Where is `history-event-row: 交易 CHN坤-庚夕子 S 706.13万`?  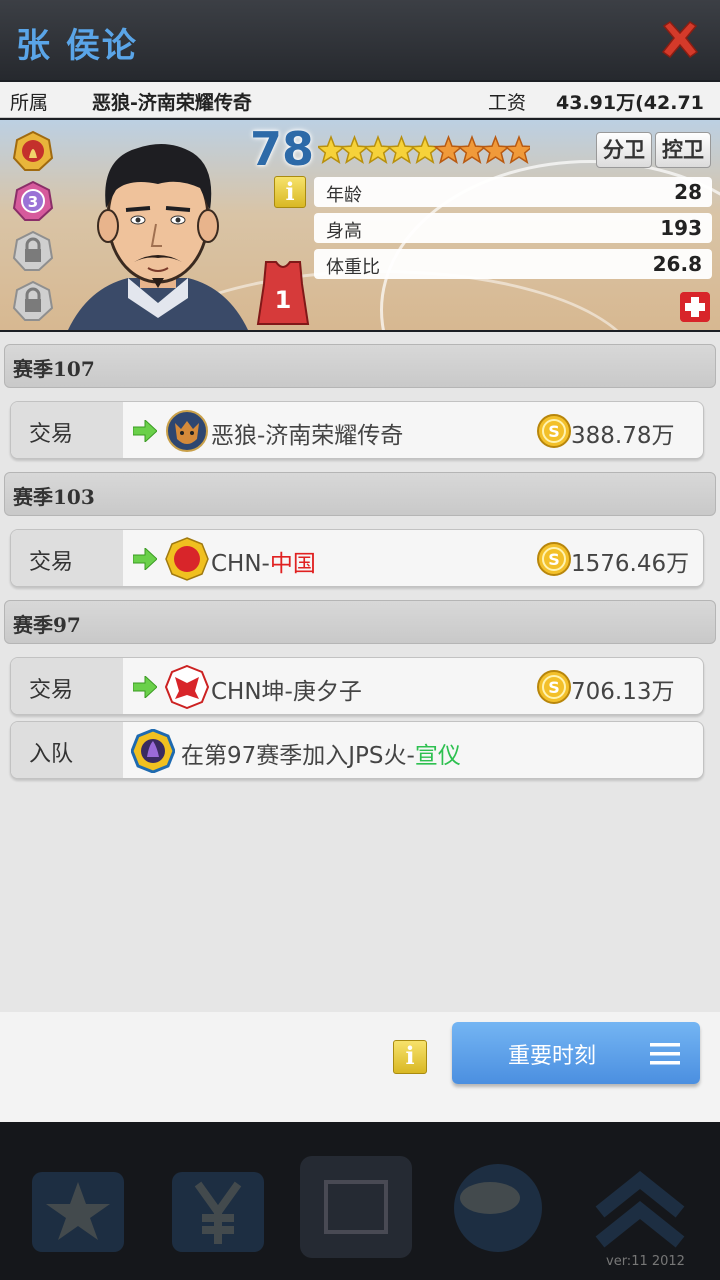 history-event-row: 交易 CHN坤-庚夕子 S 706.13万 is located at coordinates (357, 686).